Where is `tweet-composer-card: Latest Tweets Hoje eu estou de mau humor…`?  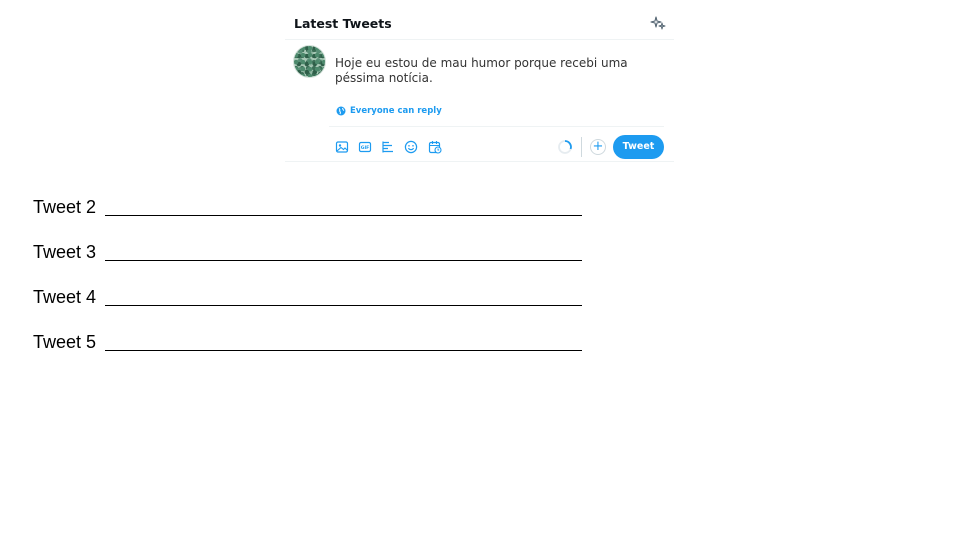 tweet-composer-card: Latest Tweets Hoje eu estou de mau humor… is located at coordinates (479, 84).